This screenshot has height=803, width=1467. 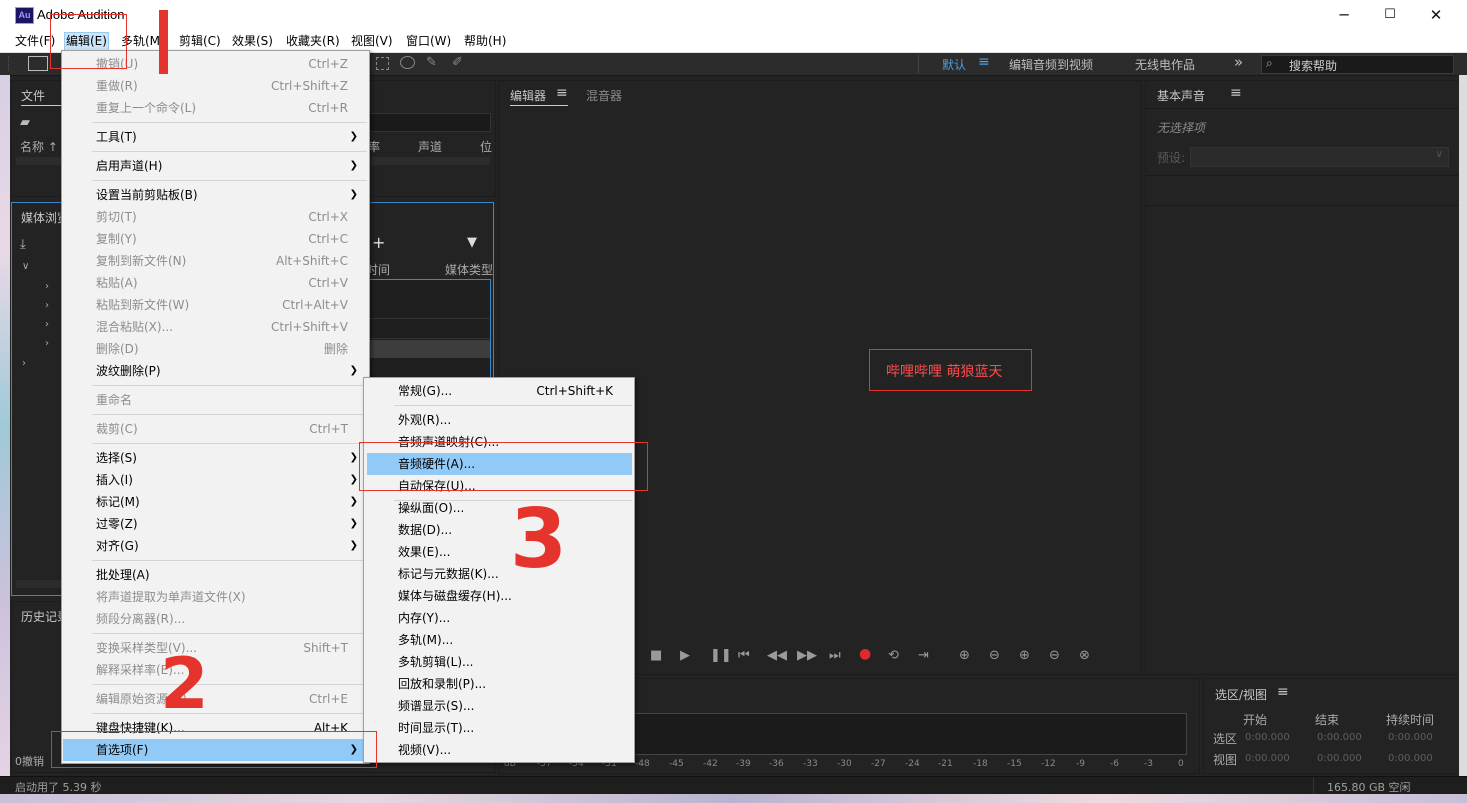 What do you see at coordinates (215, 195) in the screenshot?
I see `menu-set-clipboard: 设置当前剪贴板(B) ❯` at bounding box center [215, 195].